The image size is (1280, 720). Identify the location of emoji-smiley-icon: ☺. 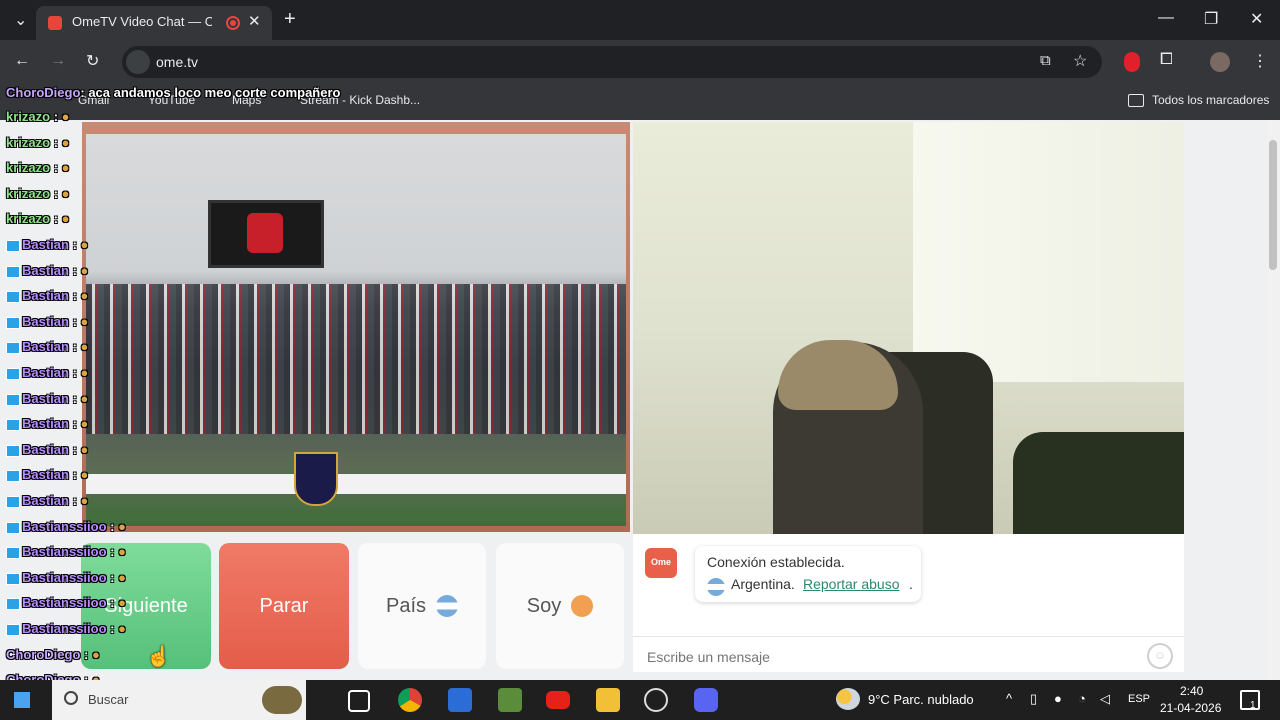
(1160, 656).